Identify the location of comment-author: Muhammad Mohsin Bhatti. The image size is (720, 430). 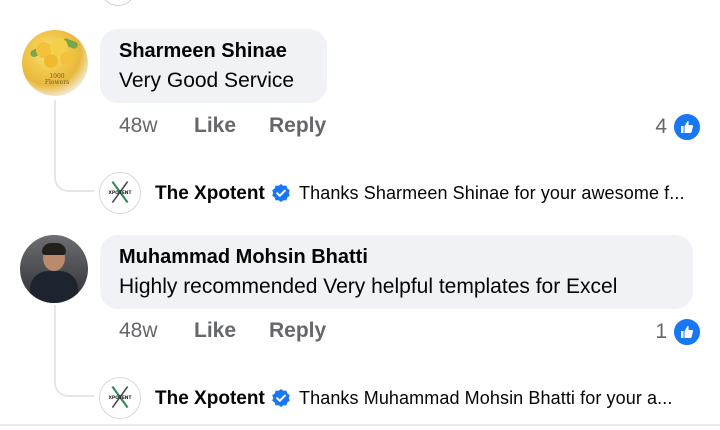
(243, 257).